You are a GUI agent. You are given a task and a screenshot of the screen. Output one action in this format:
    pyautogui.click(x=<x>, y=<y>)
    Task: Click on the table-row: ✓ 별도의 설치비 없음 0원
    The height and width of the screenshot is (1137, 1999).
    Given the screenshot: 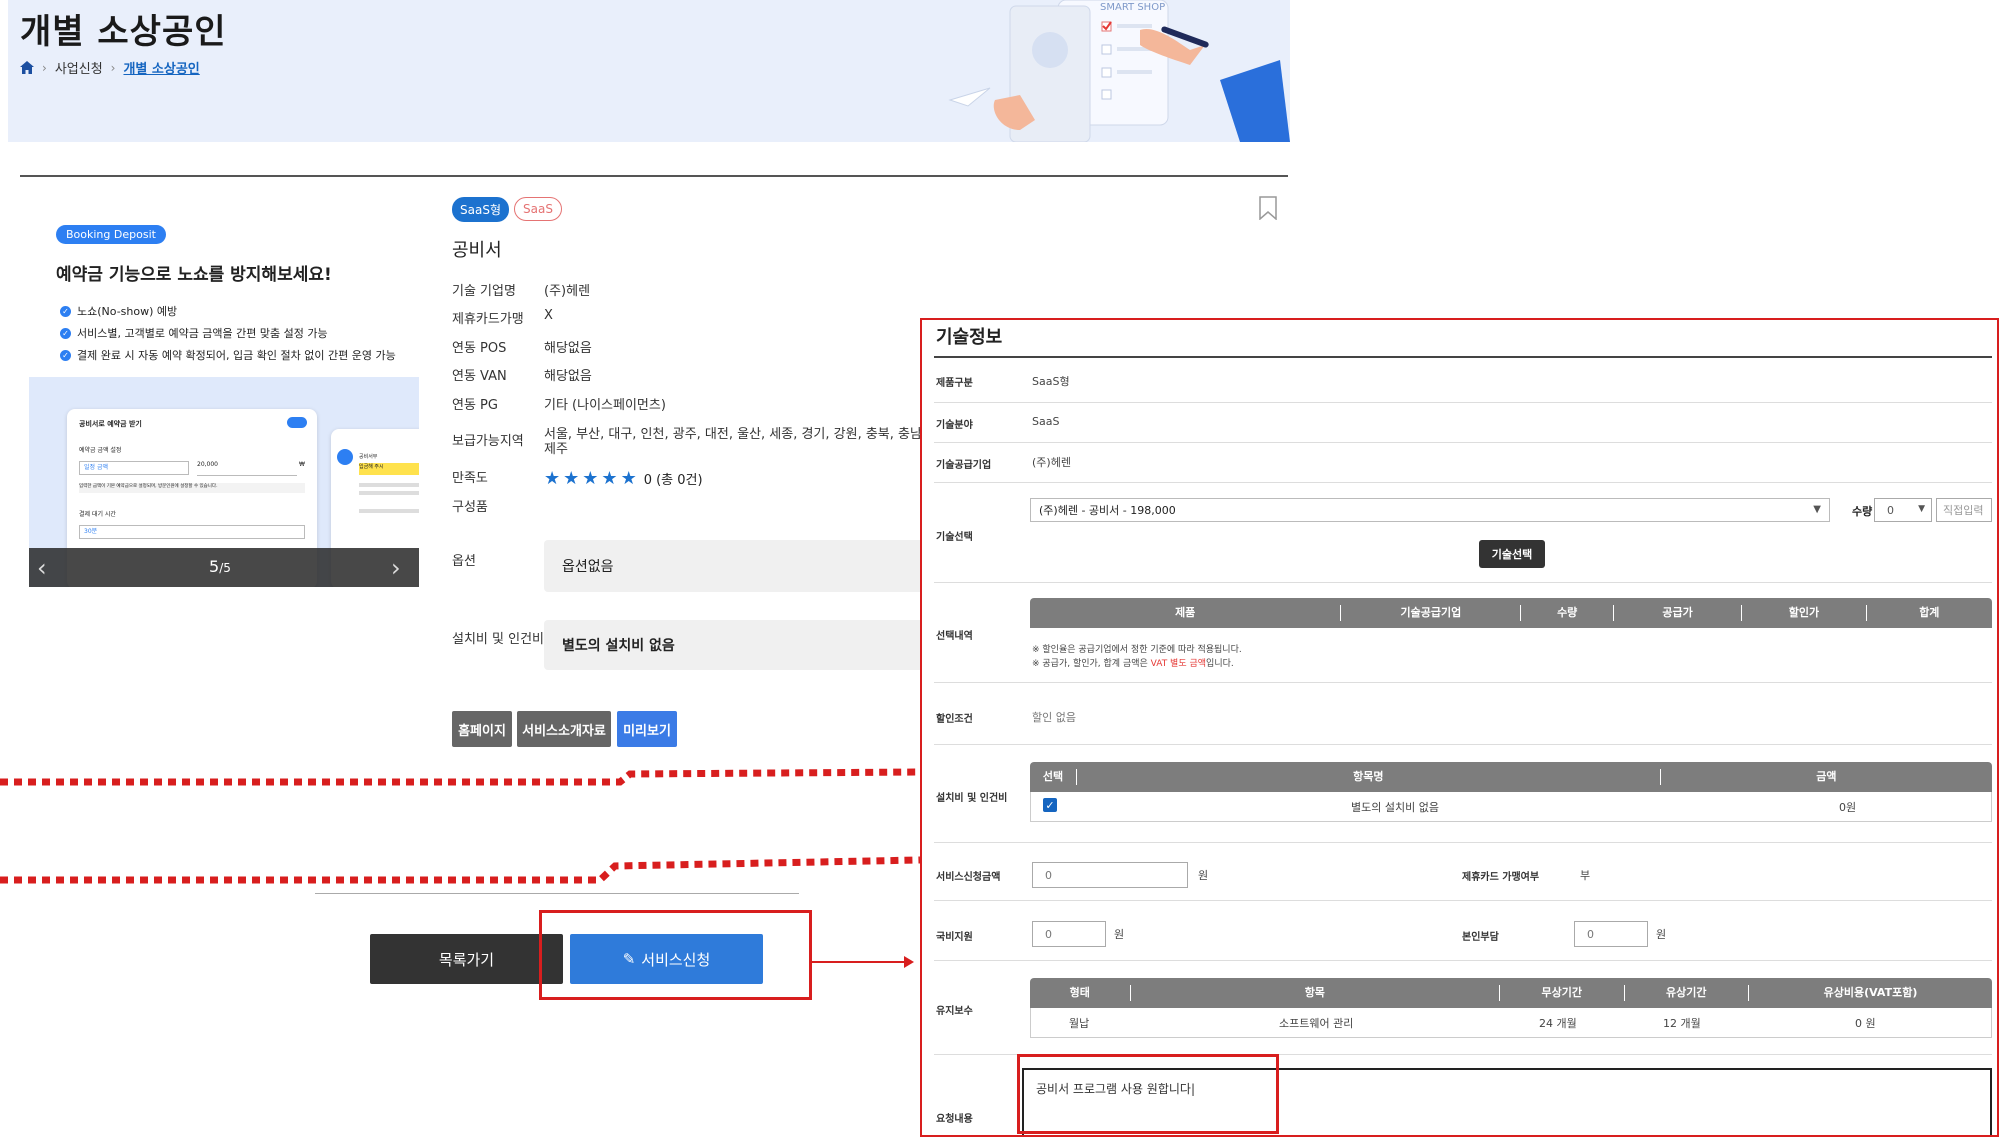 What is the action you would take?
    pyautogui.click(x=1511, y=807)
    